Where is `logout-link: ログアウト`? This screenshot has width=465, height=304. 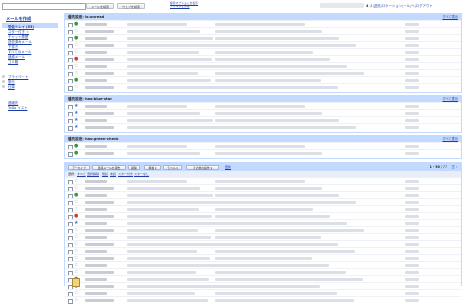 logout-link: ログアウト is located at coordinates (424, 6).